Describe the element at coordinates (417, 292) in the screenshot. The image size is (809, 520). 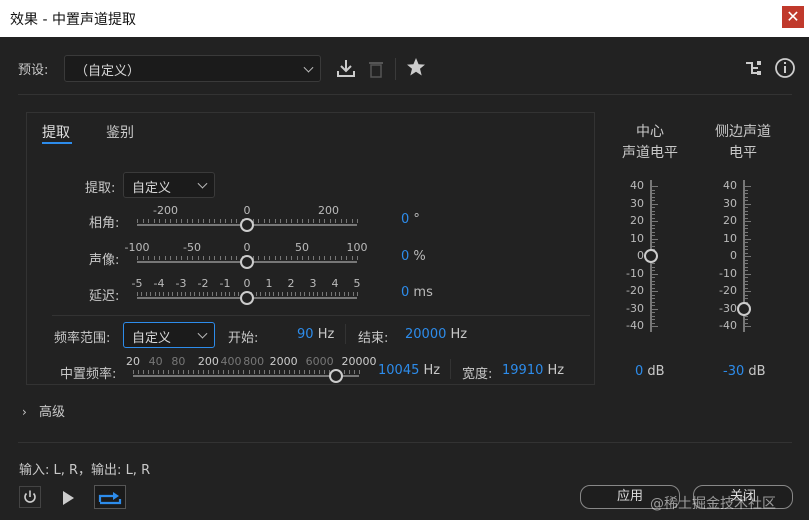
I see `delay-value: 0 ms` at that location.